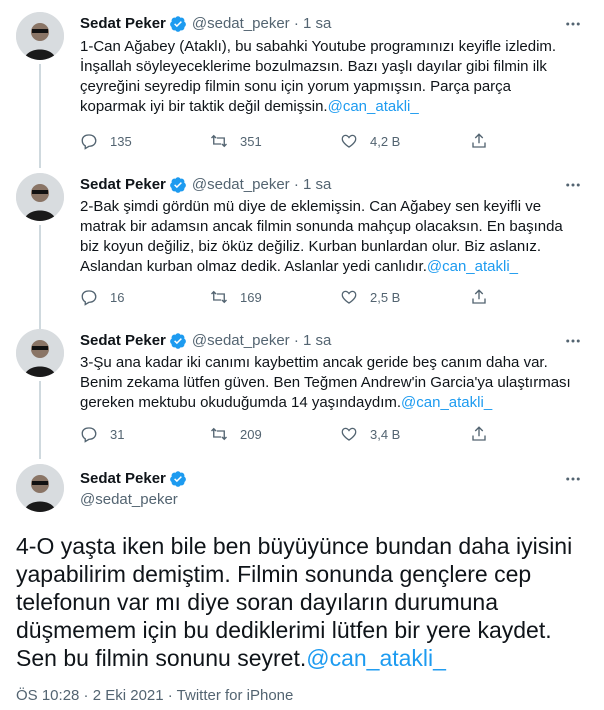  Describe the element at coordinates (275, 297) in the screenshot. I see `retweet-button: 169` at that location.